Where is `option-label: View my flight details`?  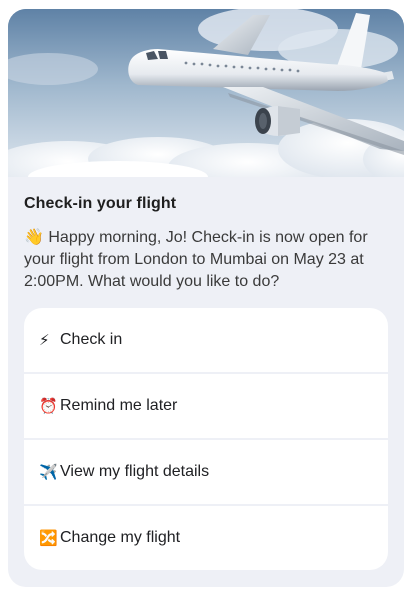
option-label: View my flight details is located at coordinates (135, 471).